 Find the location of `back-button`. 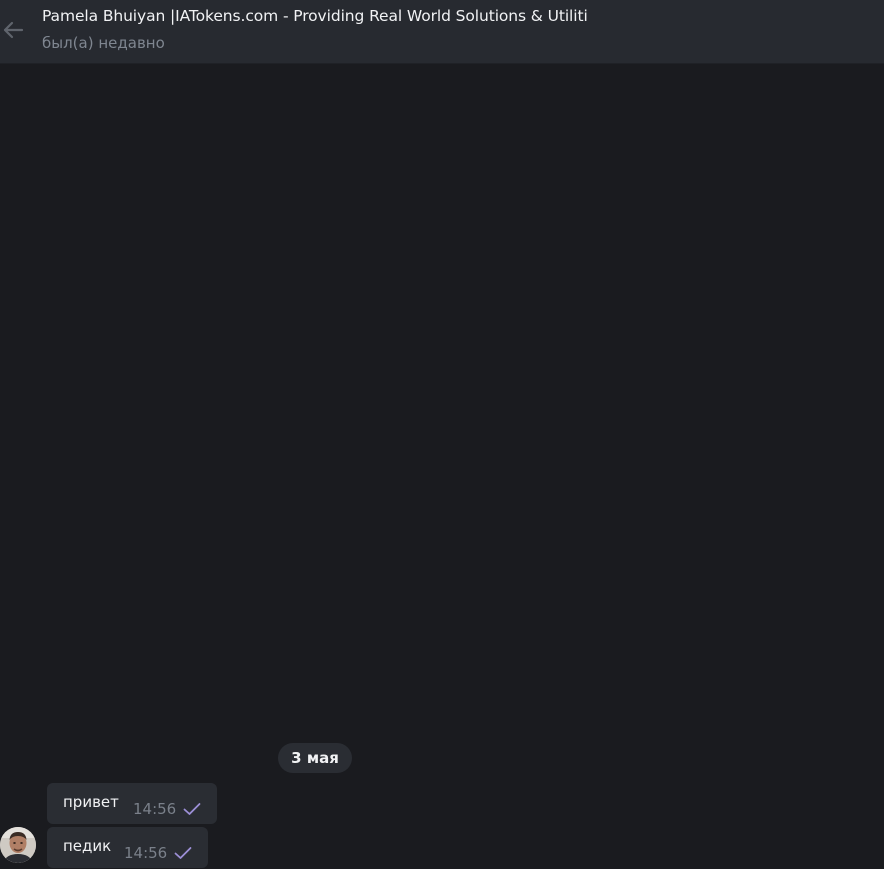

back-button is located at coordinates (13, 30).